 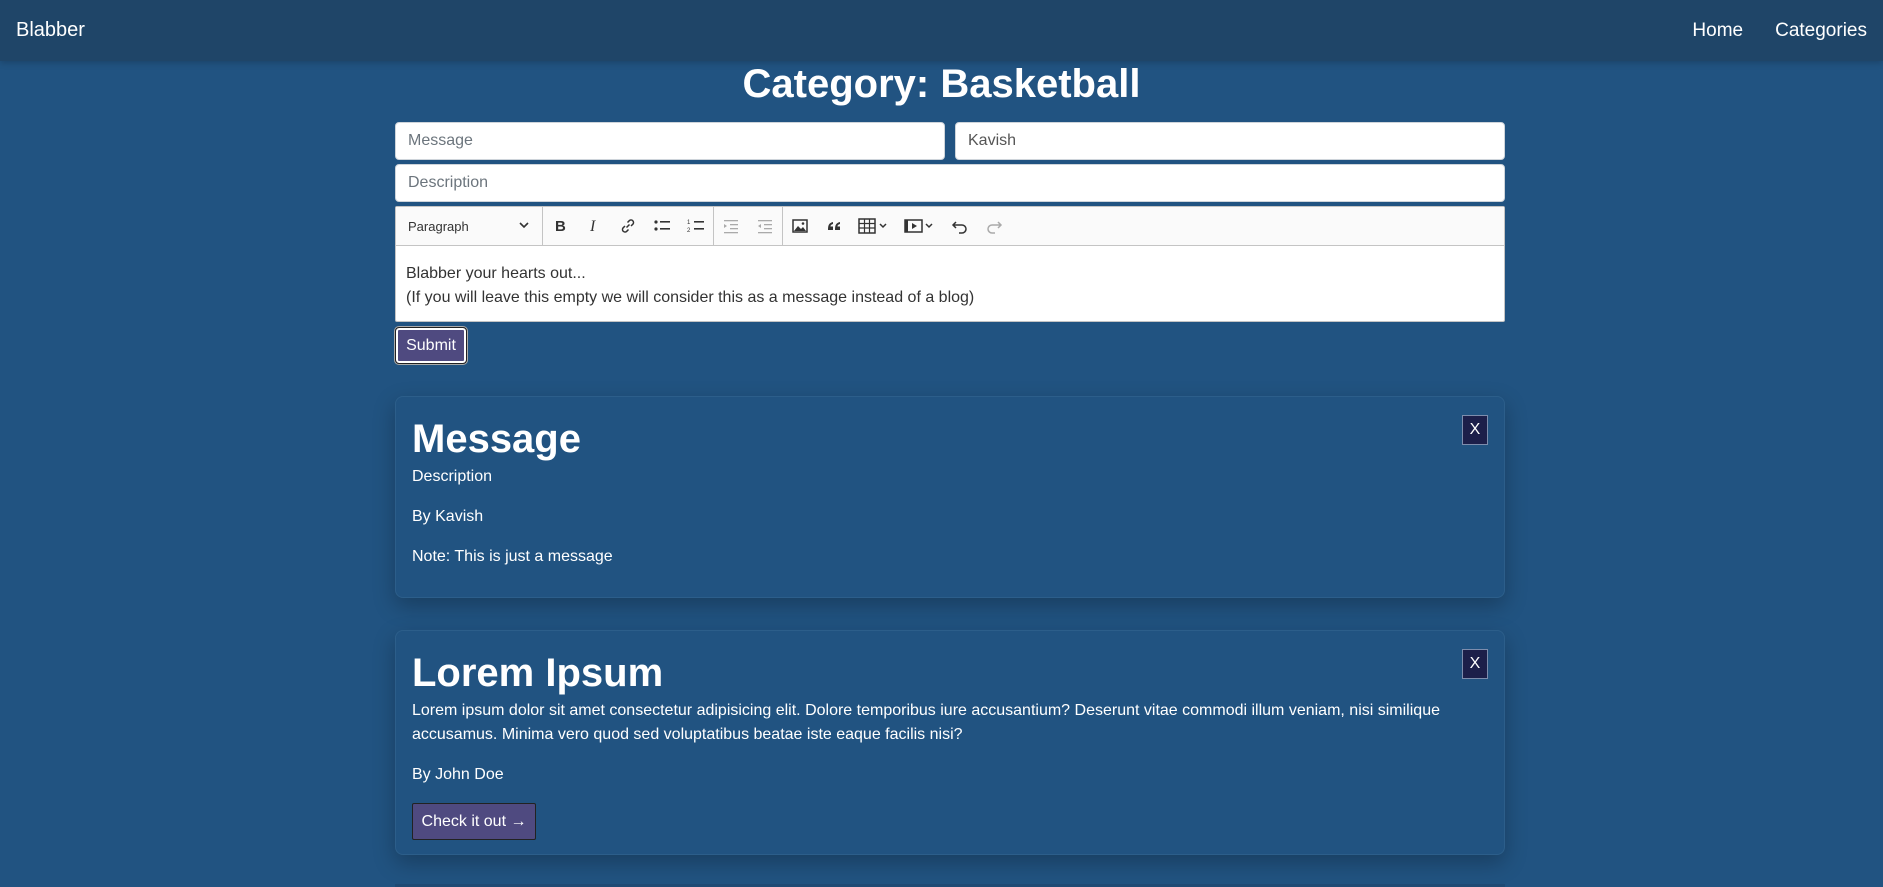 What do you see at coordinates (512, 556) in the screenshot?
I see `post-note: Note: This is just a message` at bounding box center [512, 556].